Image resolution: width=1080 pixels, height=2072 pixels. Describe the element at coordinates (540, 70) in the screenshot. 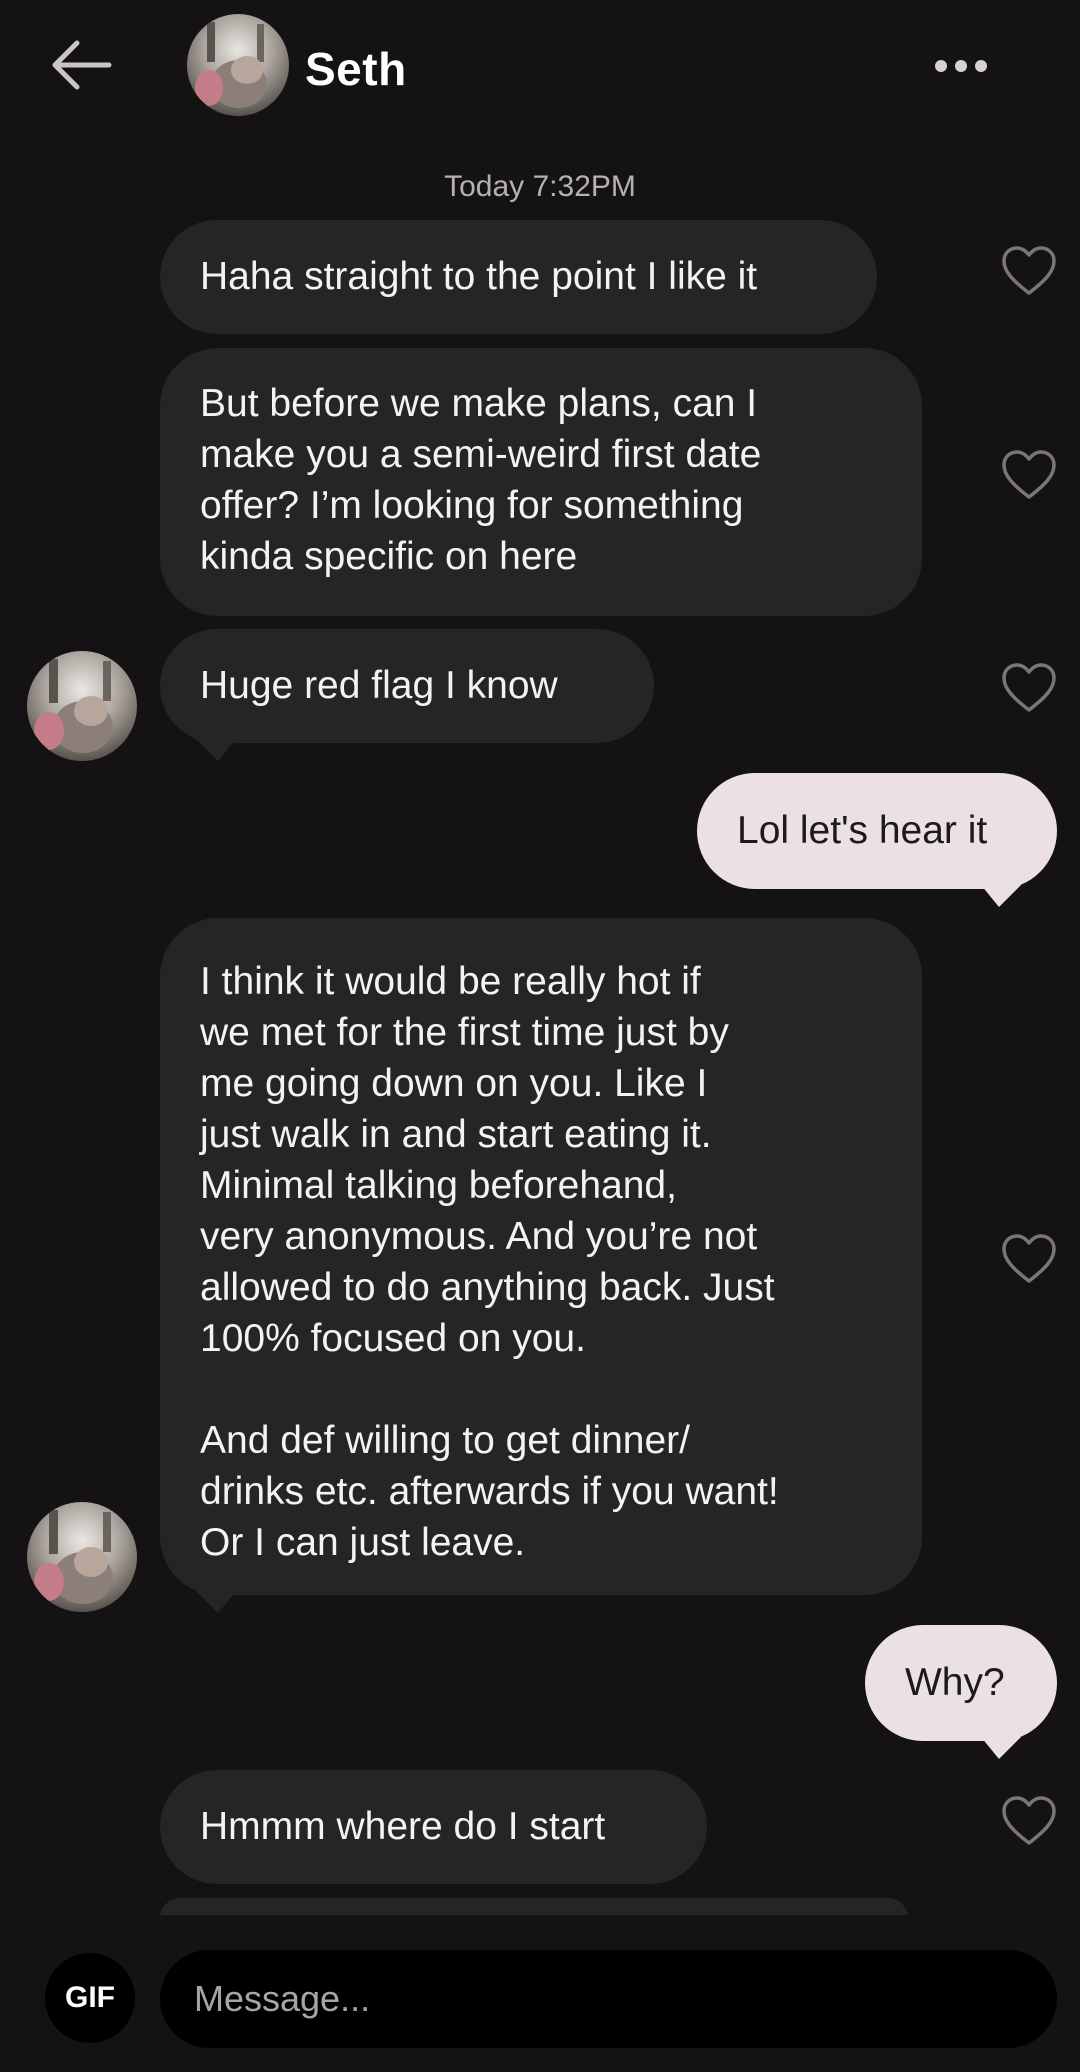

I see `chat-header: Seth` at that location.